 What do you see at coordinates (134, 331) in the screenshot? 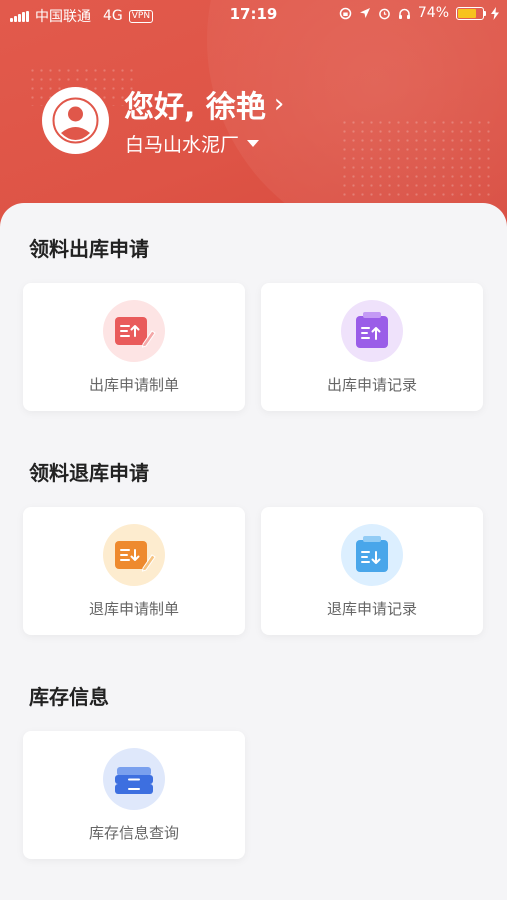
I see `edit-doc-upload-icon` at bounding box center [134, 331].